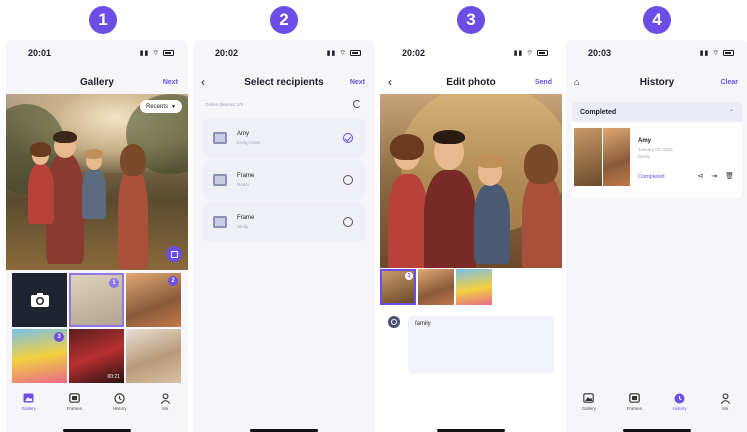 This screenshot has height=432, width=747. I want to click on entry-recipient: Amy, so click(645, 141).